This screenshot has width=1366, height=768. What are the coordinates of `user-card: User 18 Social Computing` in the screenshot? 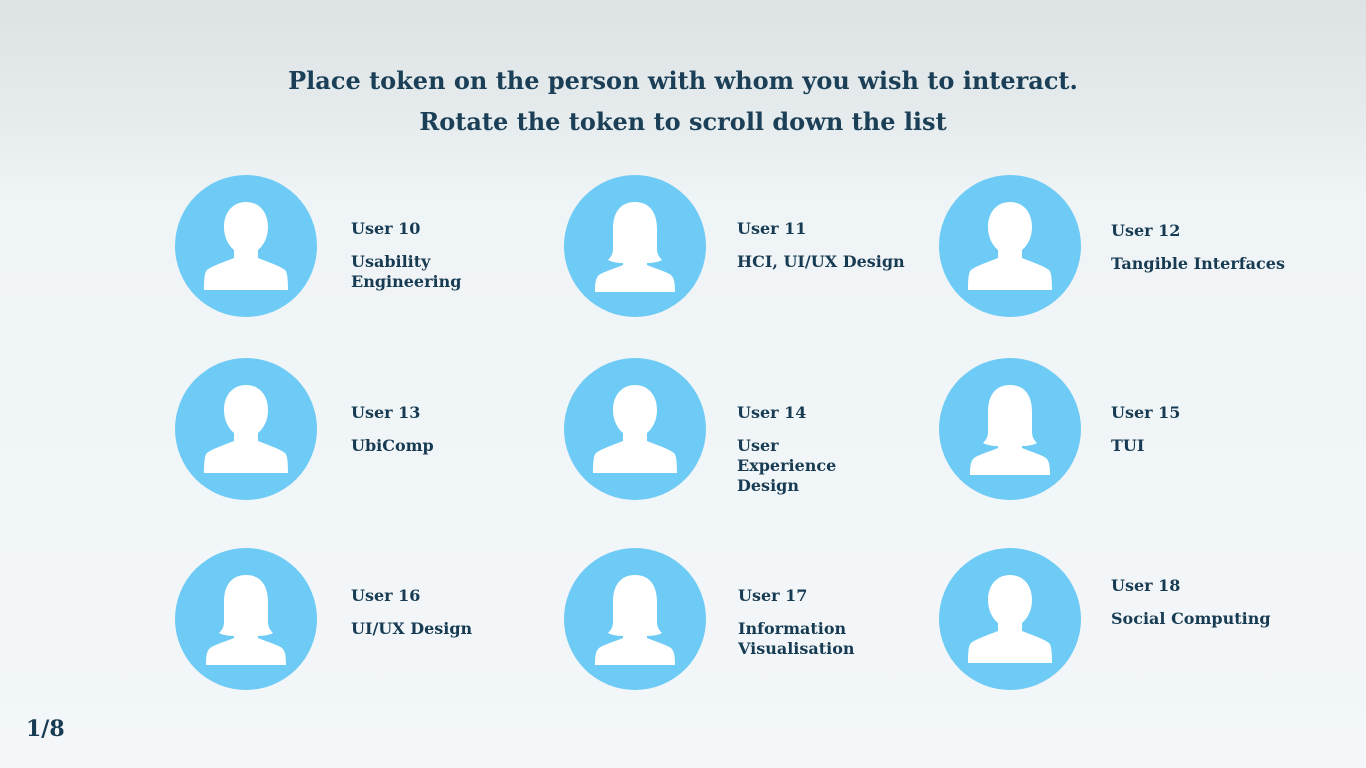 It's located at (1119, 623).